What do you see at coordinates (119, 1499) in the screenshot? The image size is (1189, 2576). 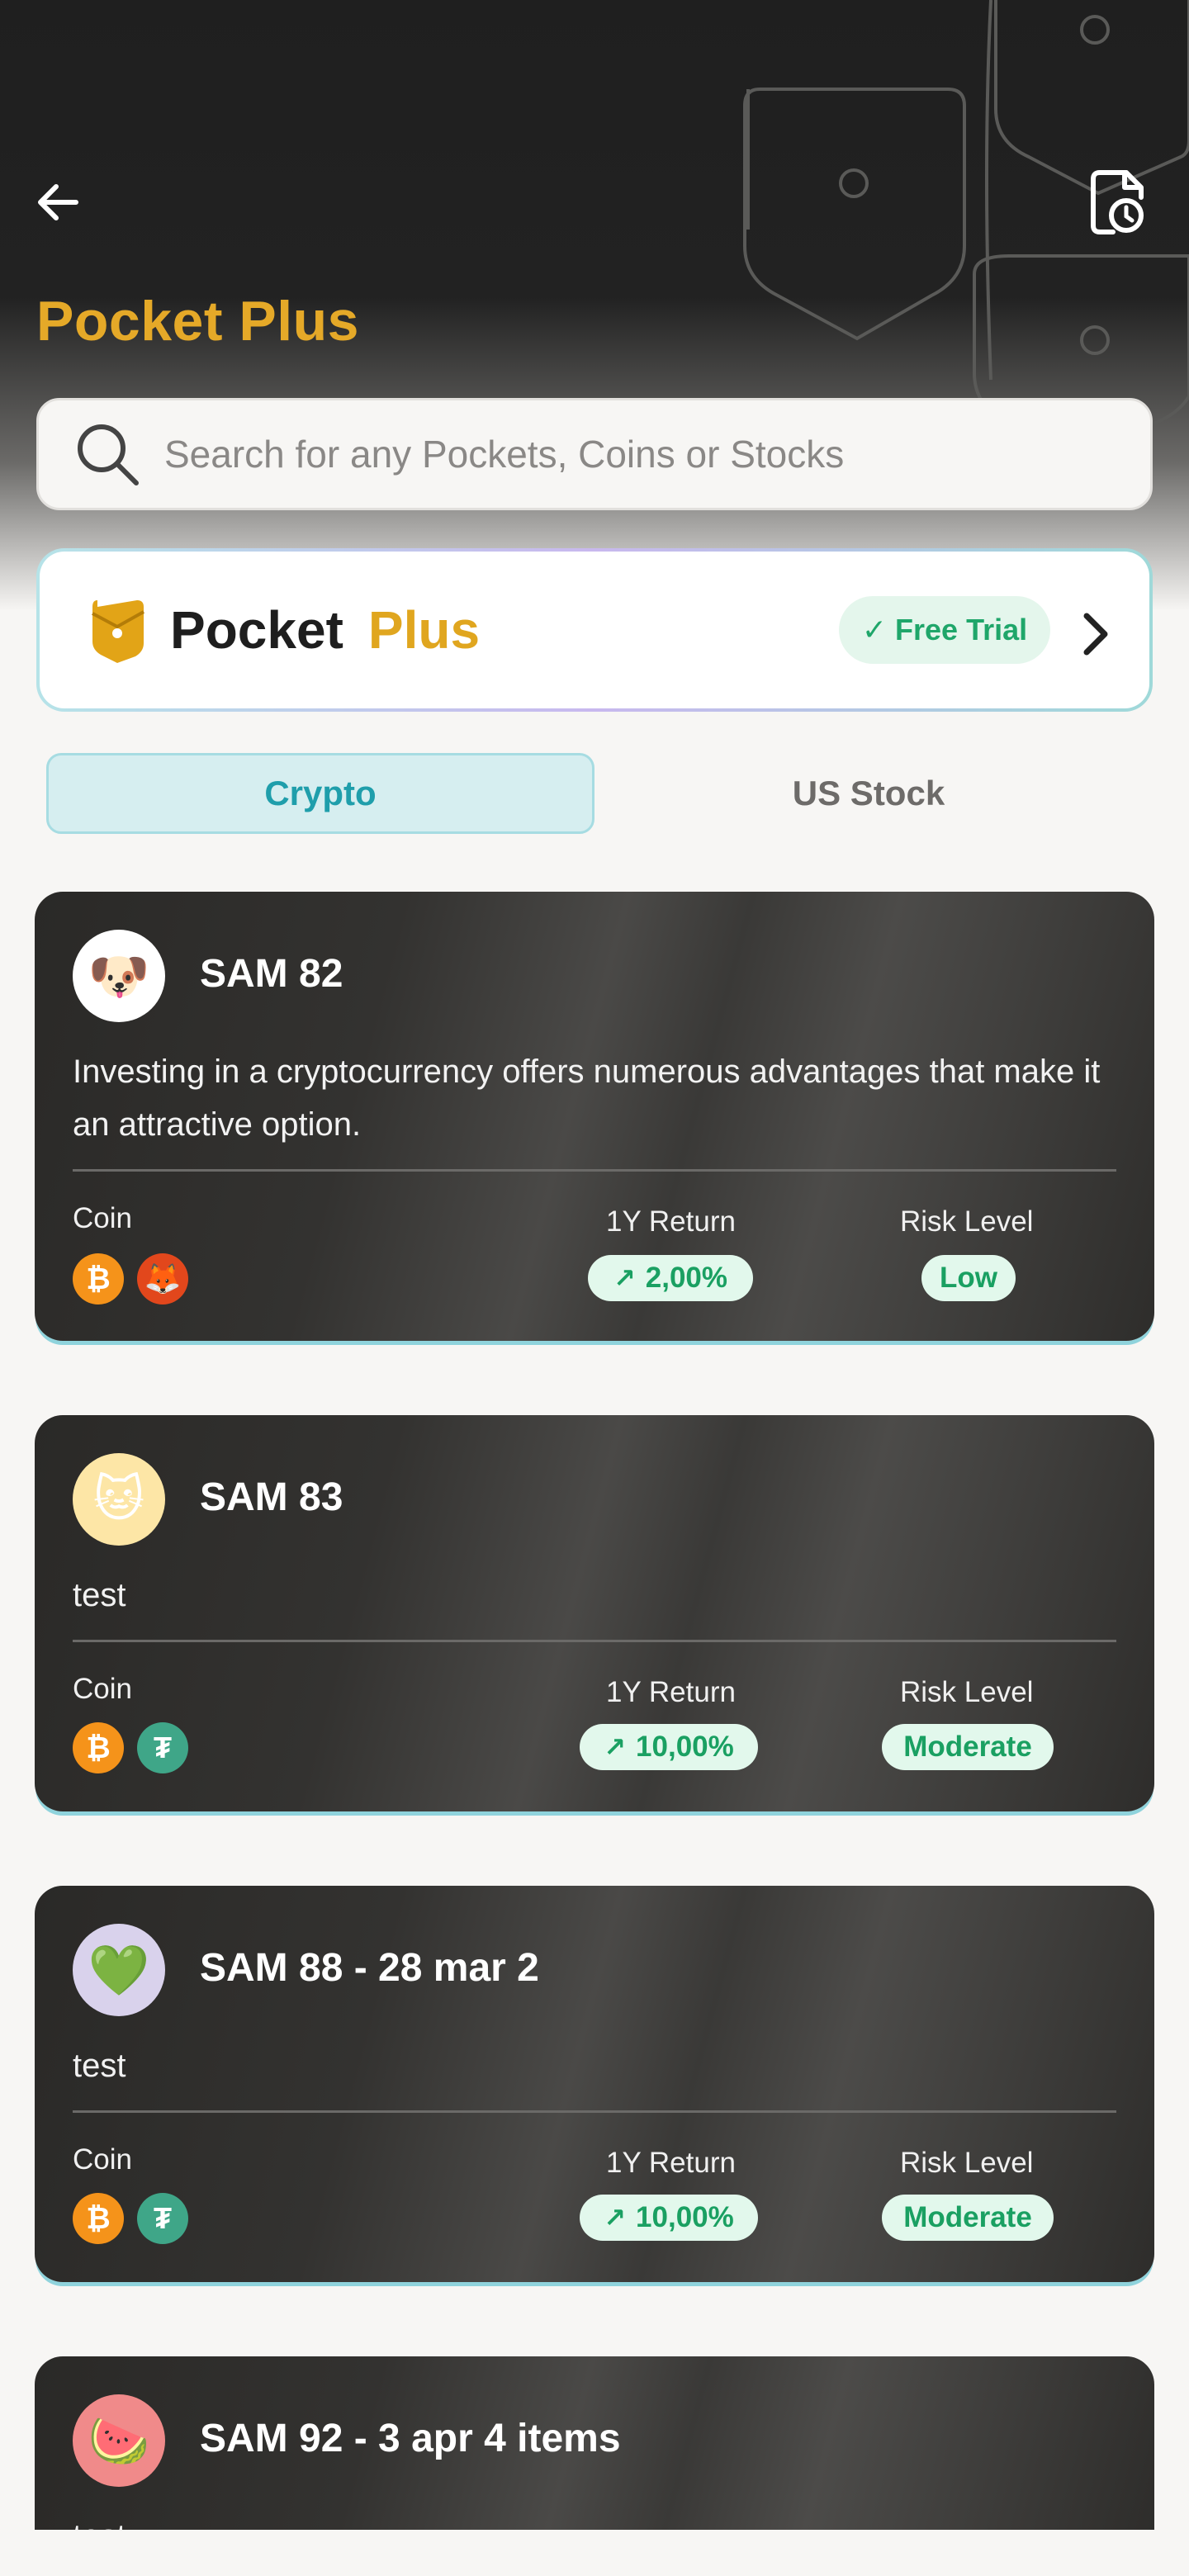 I see `pocket-avatar: 🐱` at bounding box center [119, 1499].